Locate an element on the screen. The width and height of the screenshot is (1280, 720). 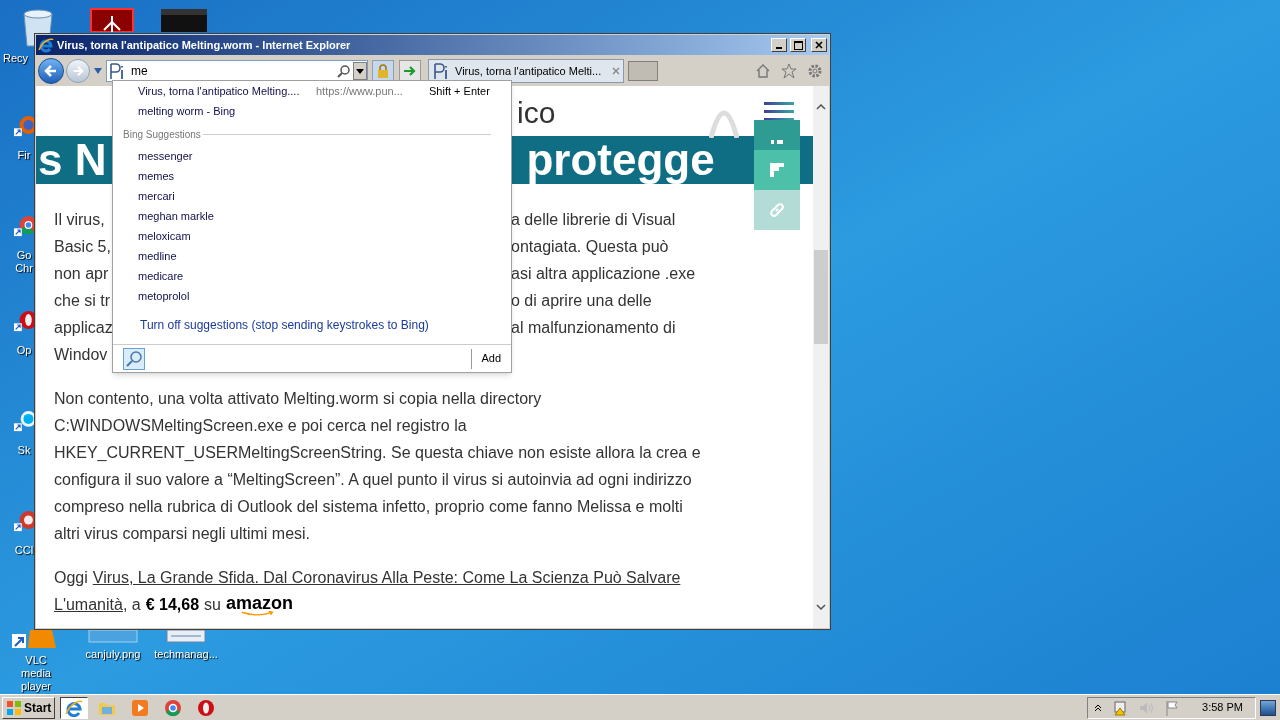
suggestion-item: medicare is located at coordinates (312, 276).